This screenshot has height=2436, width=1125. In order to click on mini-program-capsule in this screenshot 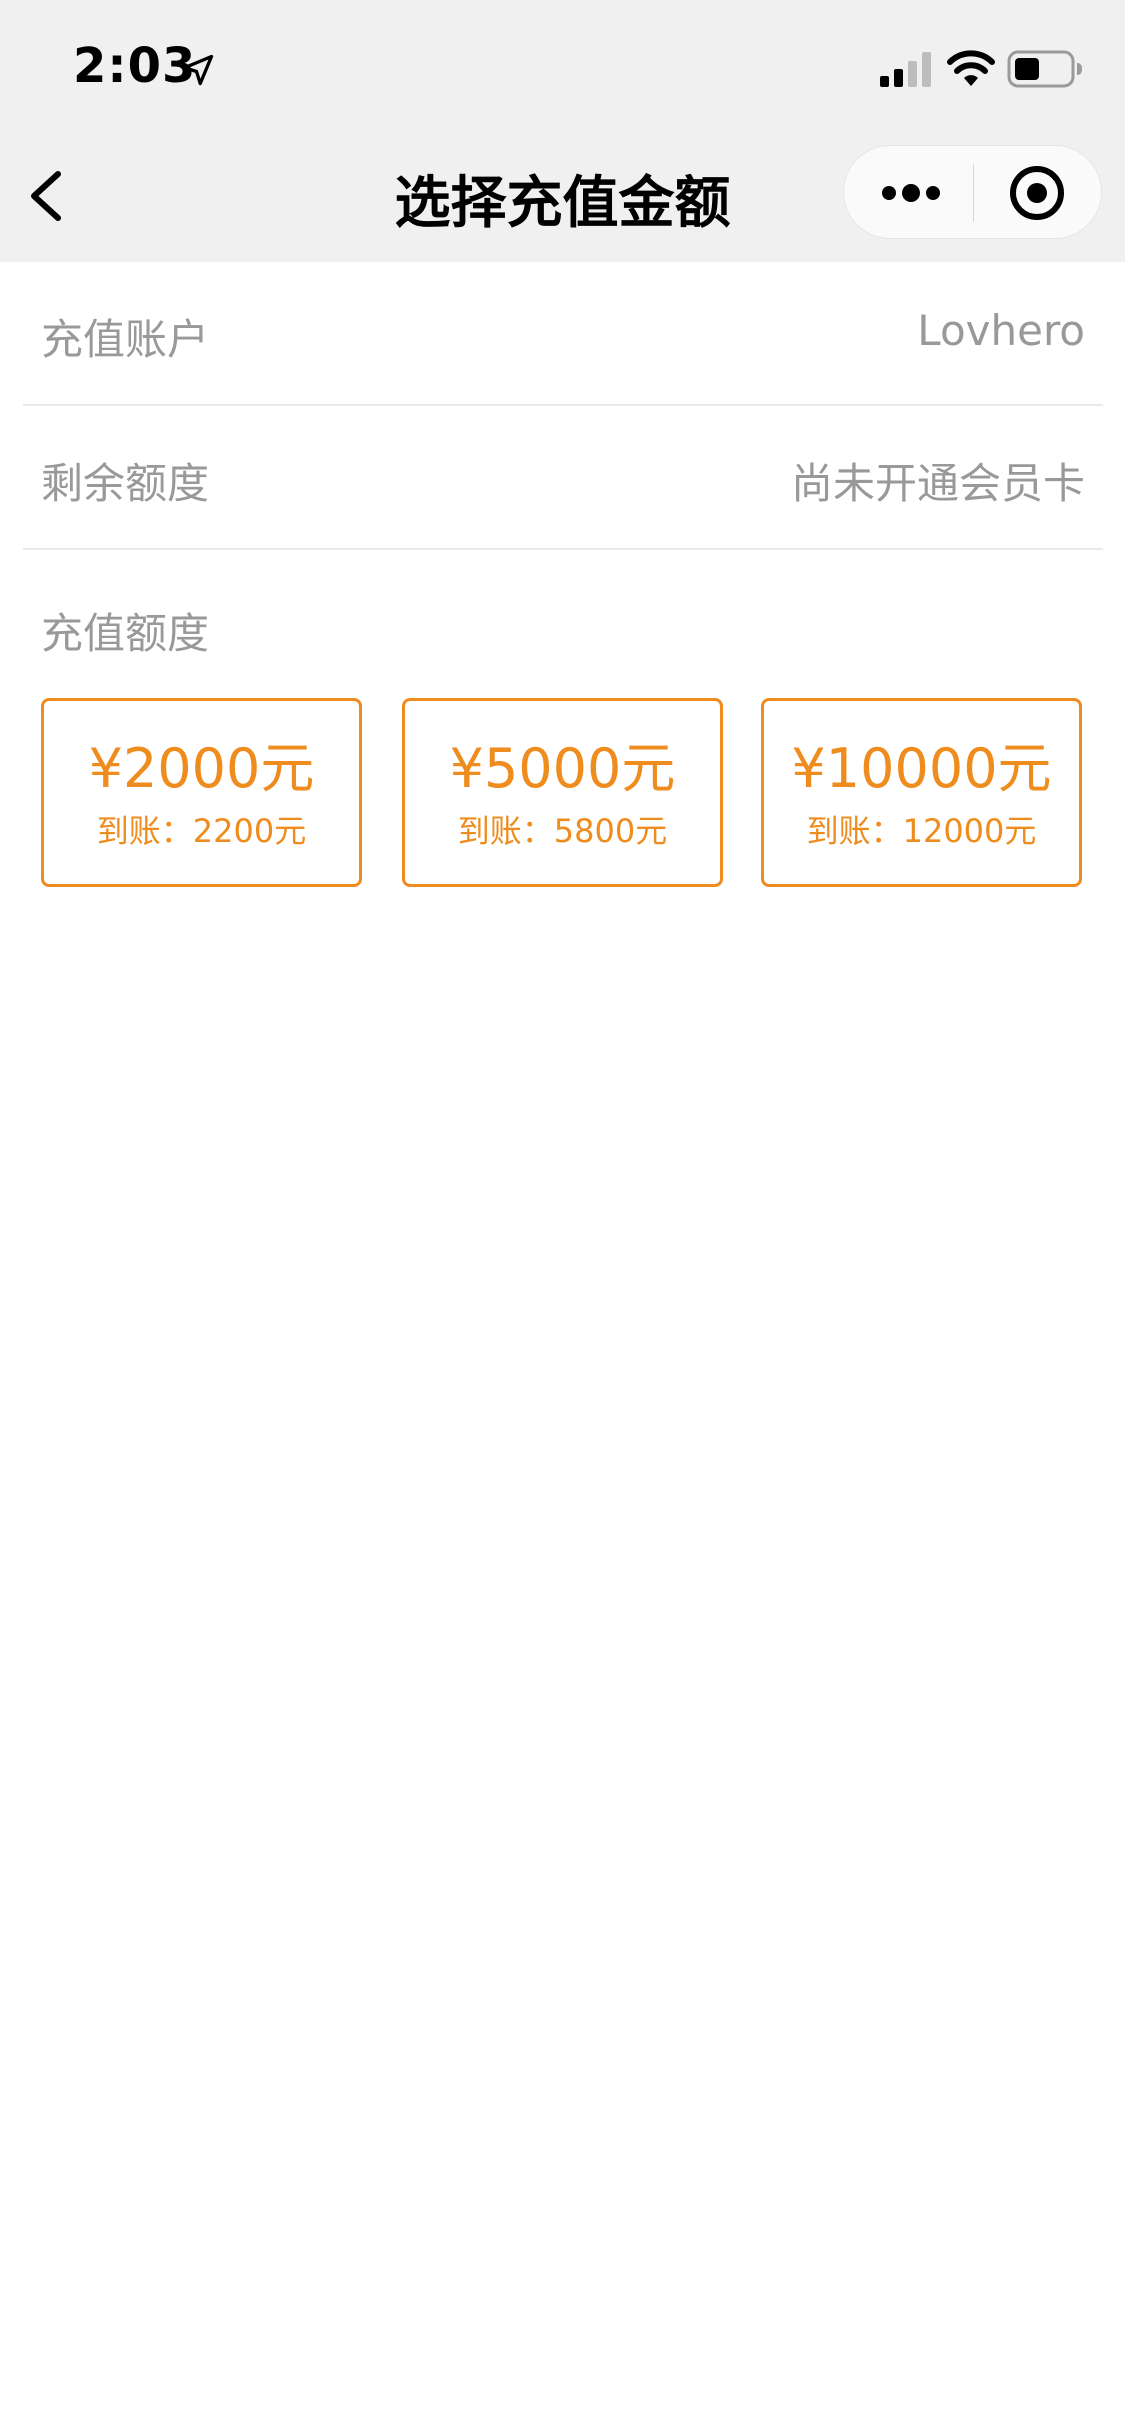, I will do `click(972, 192)`.